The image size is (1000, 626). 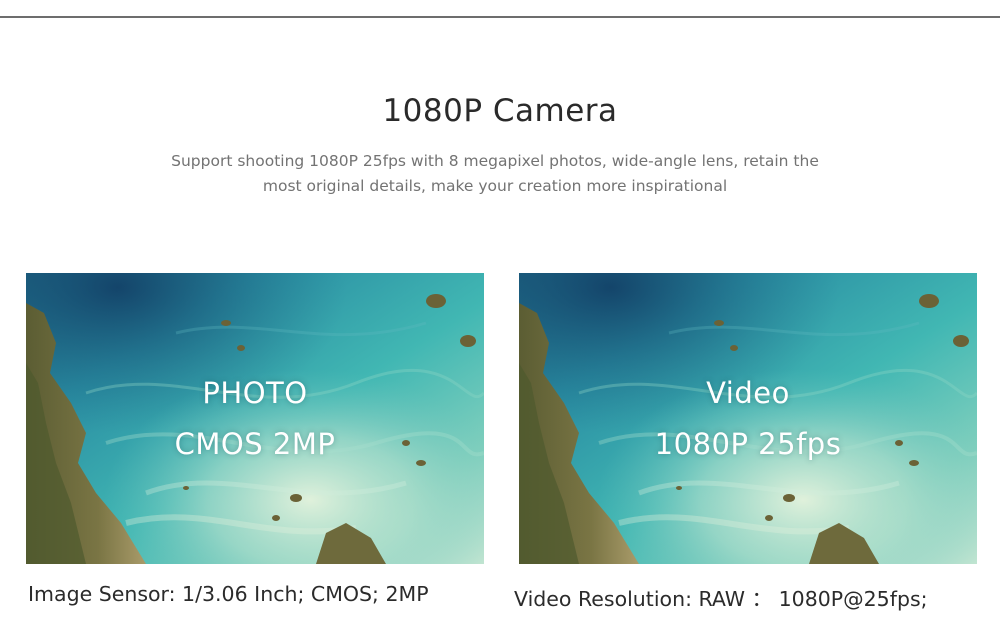 I want to click on photo-card-spec: CMOS 2MP, so click(x=255, y=444).